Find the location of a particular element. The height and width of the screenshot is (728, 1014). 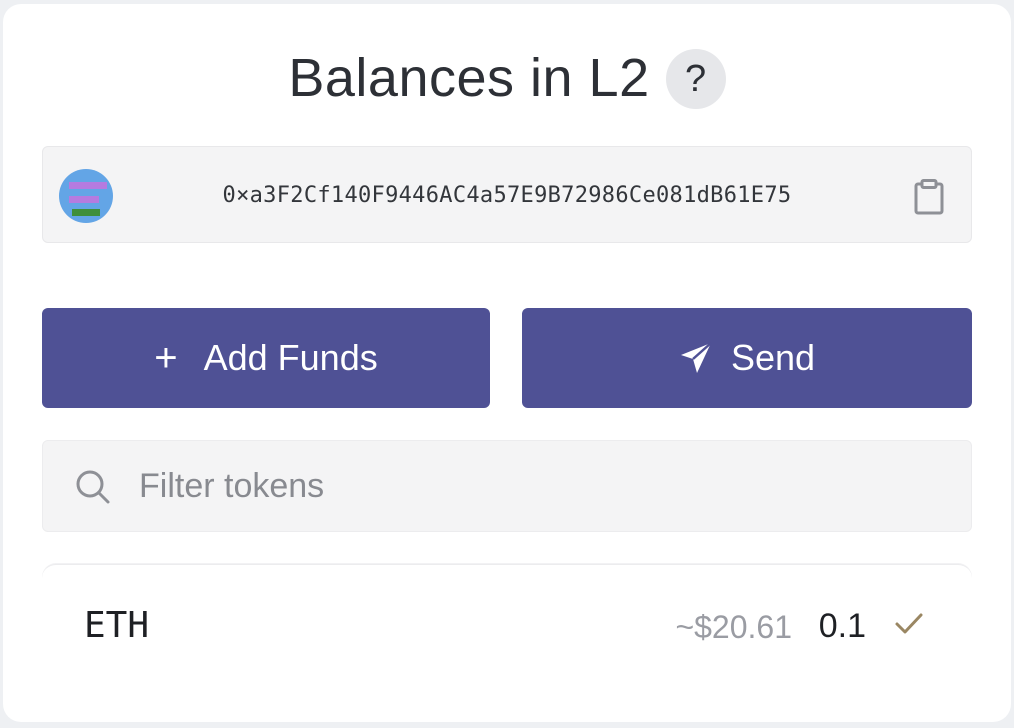

avatar is located at coordinates (86, 196).